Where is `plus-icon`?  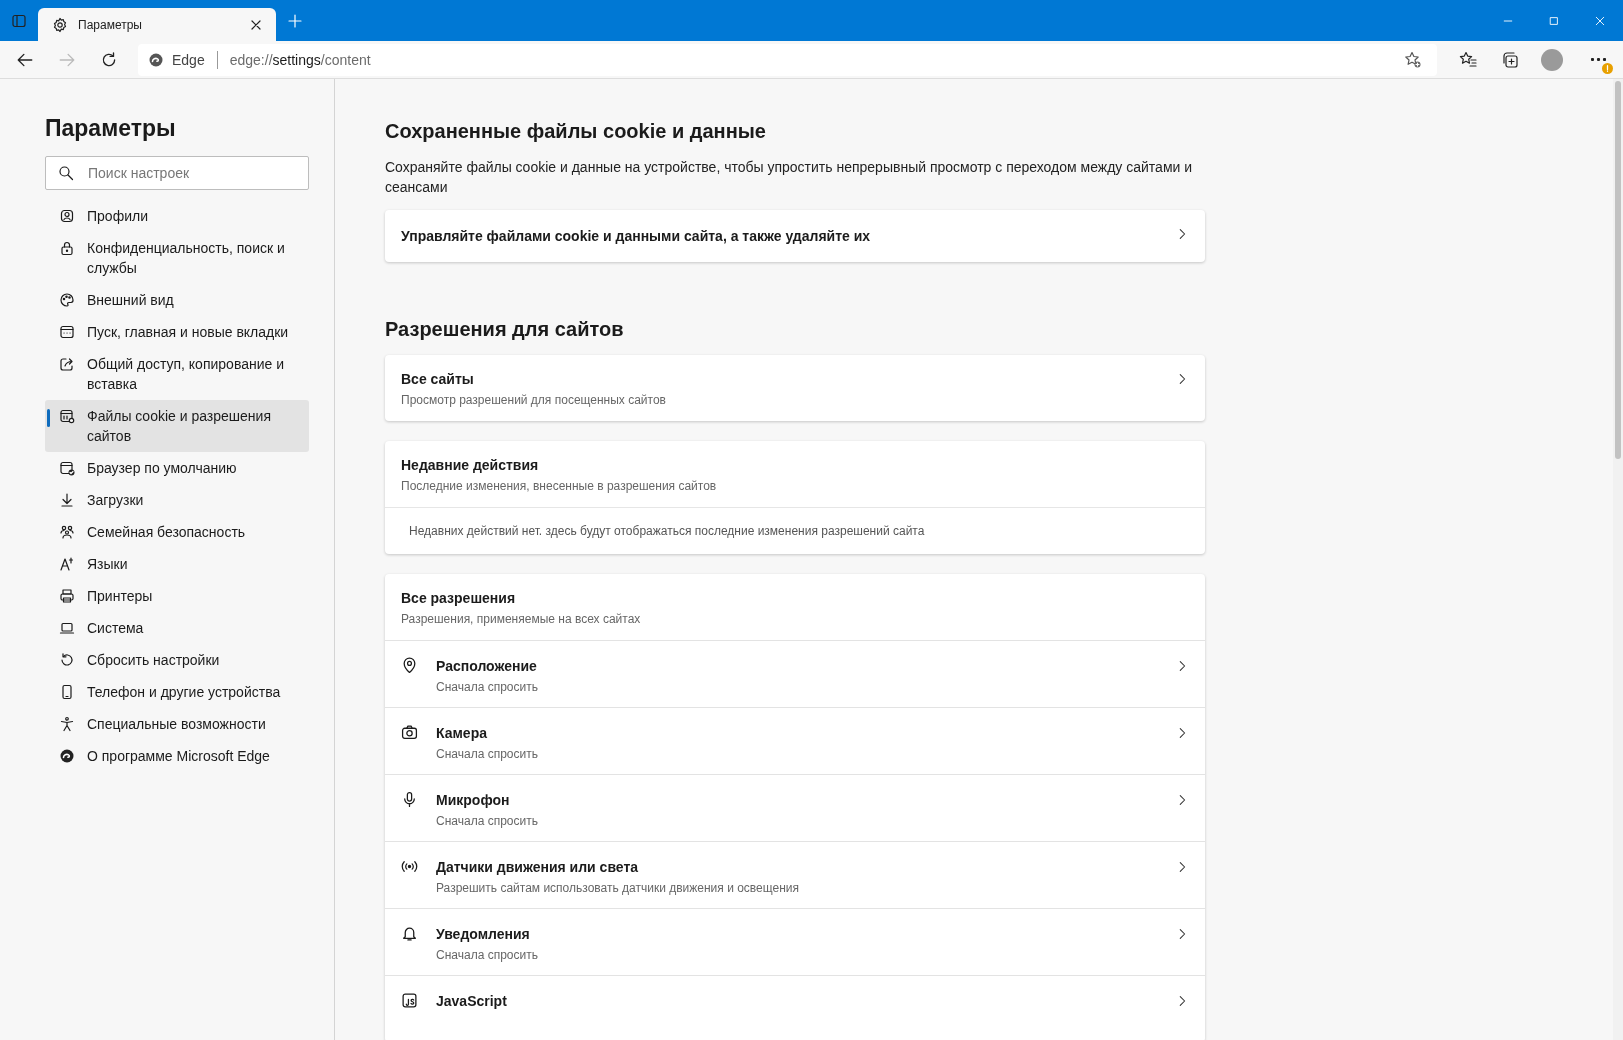 plus-icon is located at coordinates (295, 21).